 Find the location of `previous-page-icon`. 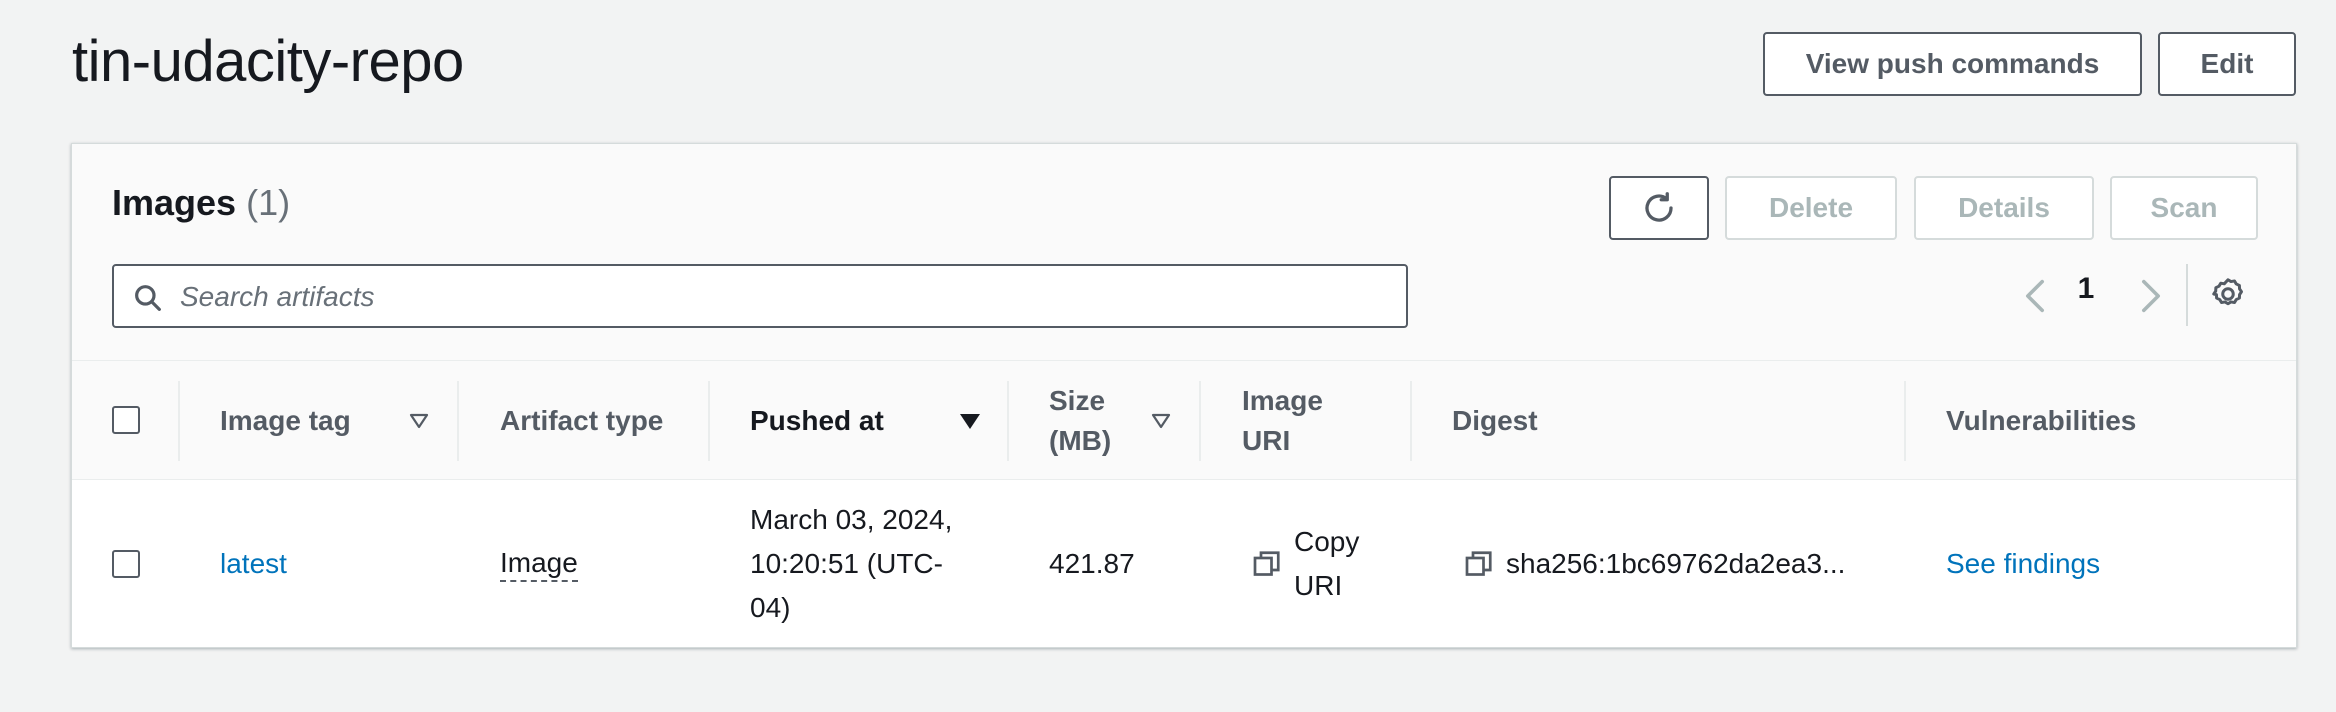

previous-page-icon is located at coordinates (2035, 296).